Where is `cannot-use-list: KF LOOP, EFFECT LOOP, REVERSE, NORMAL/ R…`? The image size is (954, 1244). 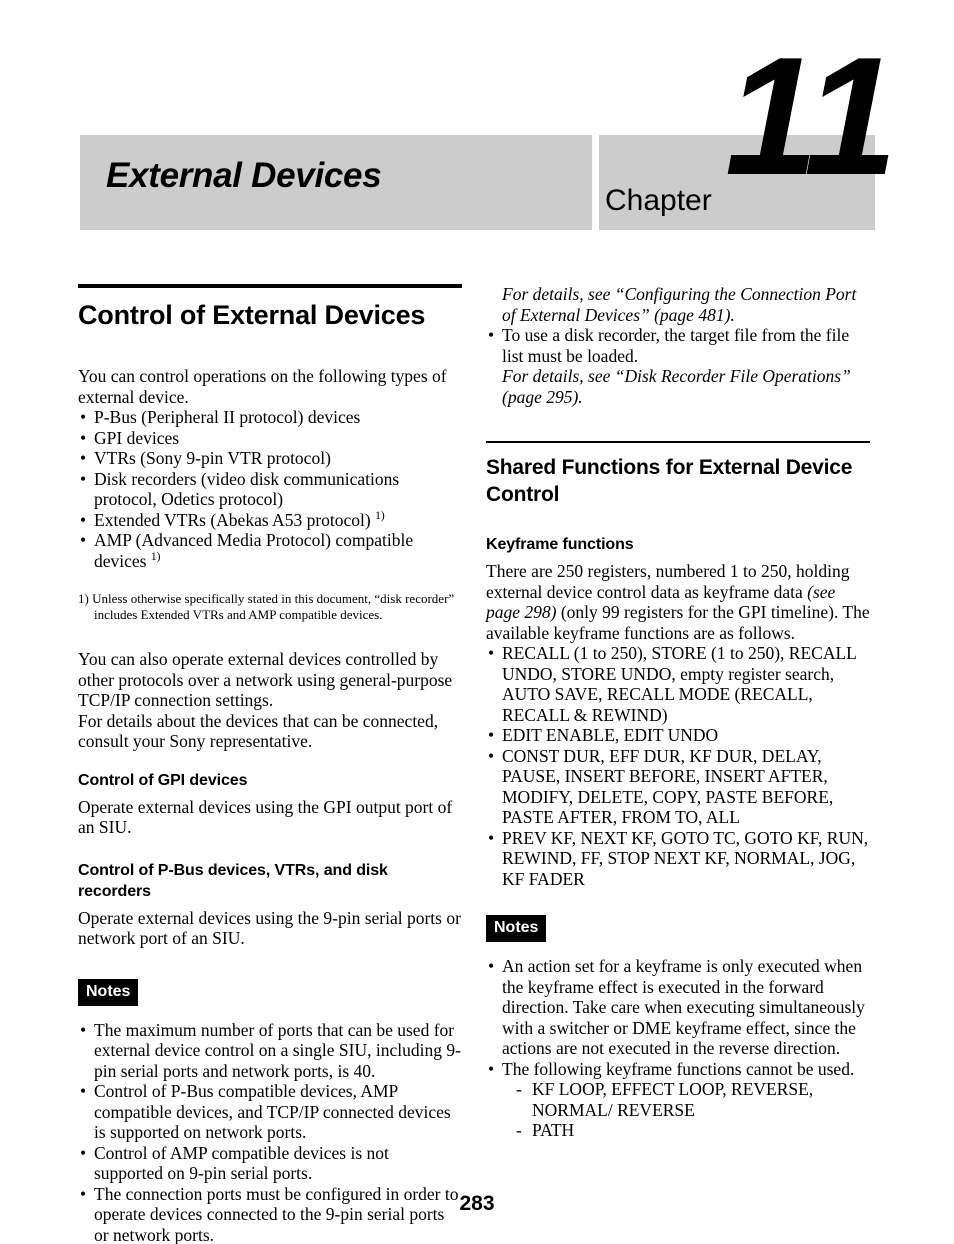
cannot-use-list: KF LOOP, EFFECT LOOP, REVERSE, NORMAL/ R… is located at coordinates (678, 1110).